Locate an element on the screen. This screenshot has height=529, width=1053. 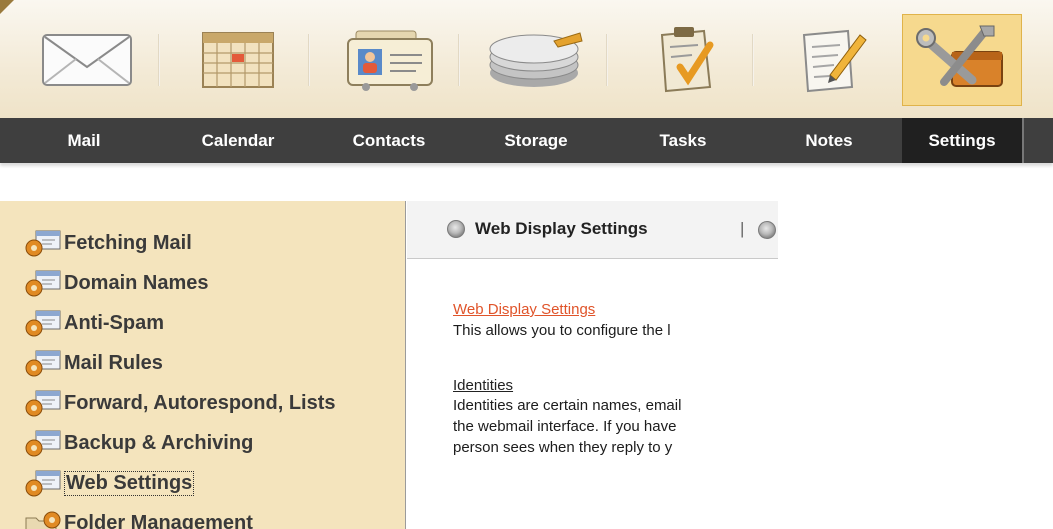
calendar-icon is located at coordinates (238, 60).